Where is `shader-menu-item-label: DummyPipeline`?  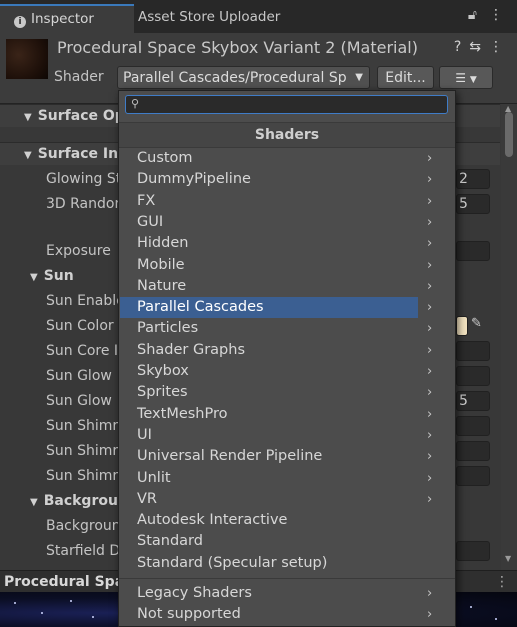
shader-menu-item-label: DummyPipeline is located at coordinates (194, 179).